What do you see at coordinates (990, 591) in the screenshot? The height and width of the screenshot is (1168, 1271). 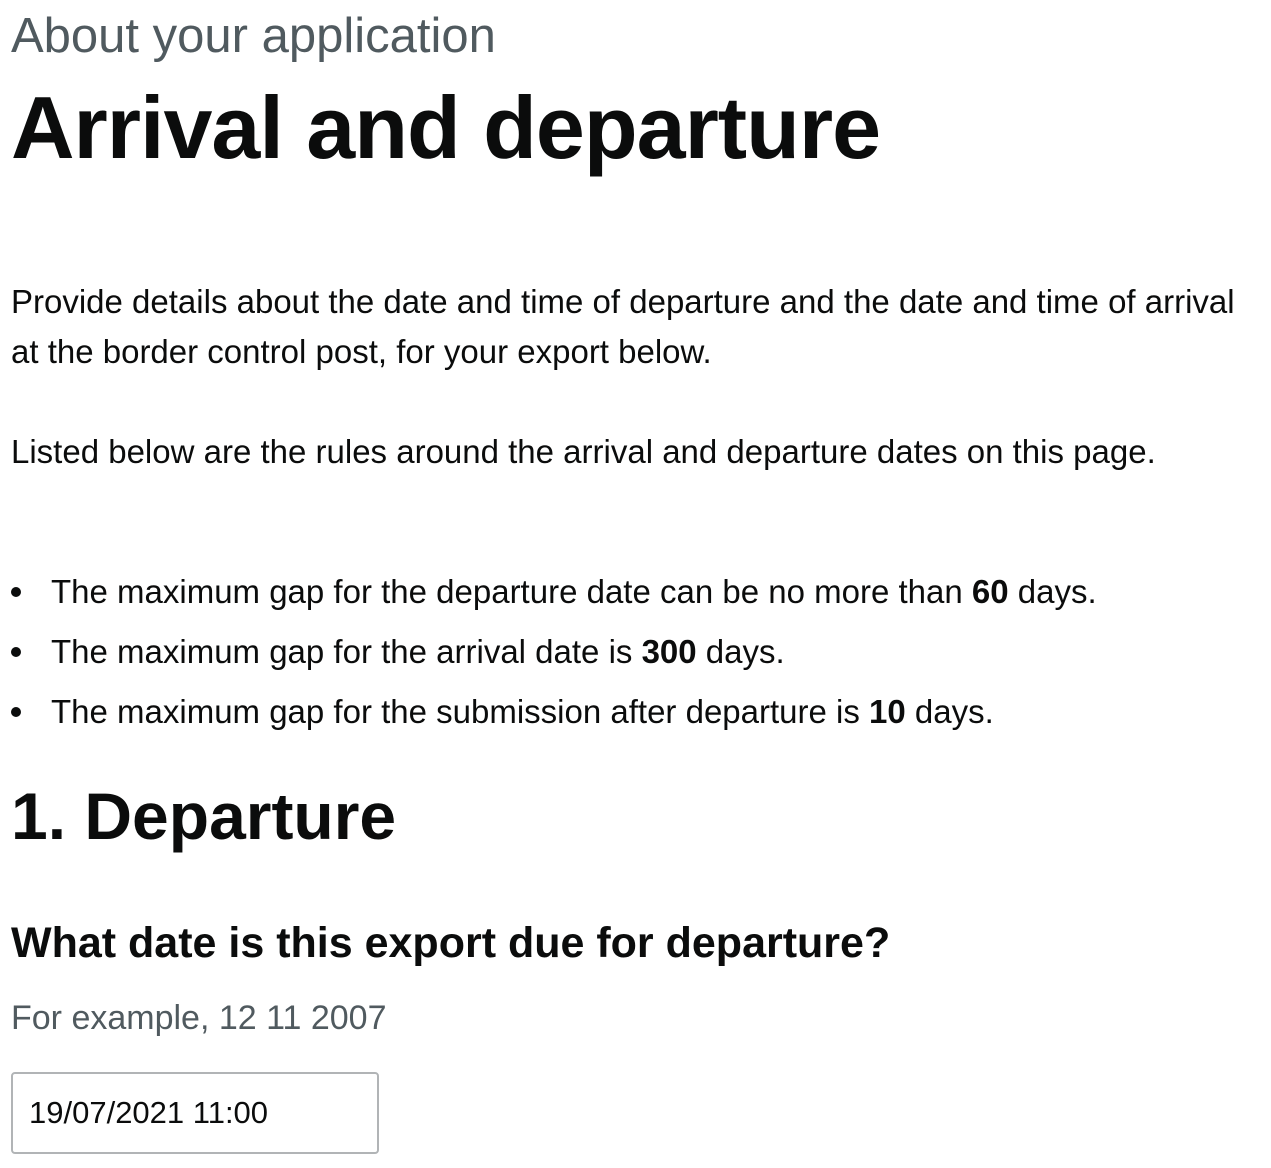 I see `rule-value: 60` at bounding box center [990, 591].